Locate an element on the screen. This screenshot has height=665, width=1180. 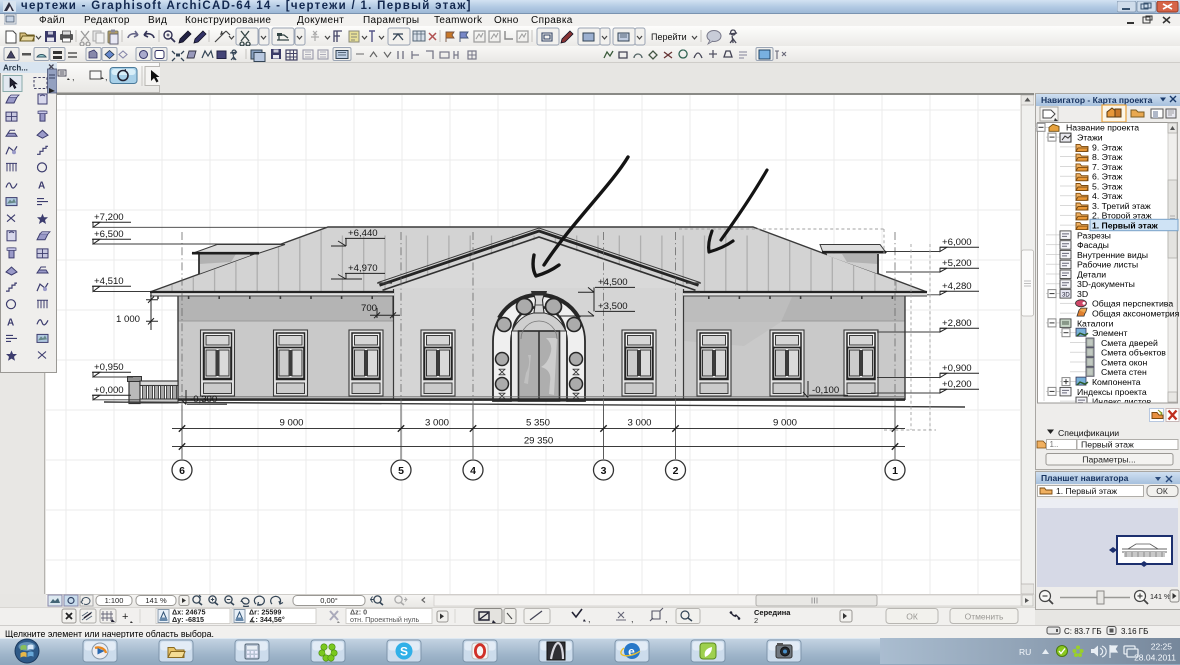
svg-text: Рабочие листы is located at coordinates (1107, 265).